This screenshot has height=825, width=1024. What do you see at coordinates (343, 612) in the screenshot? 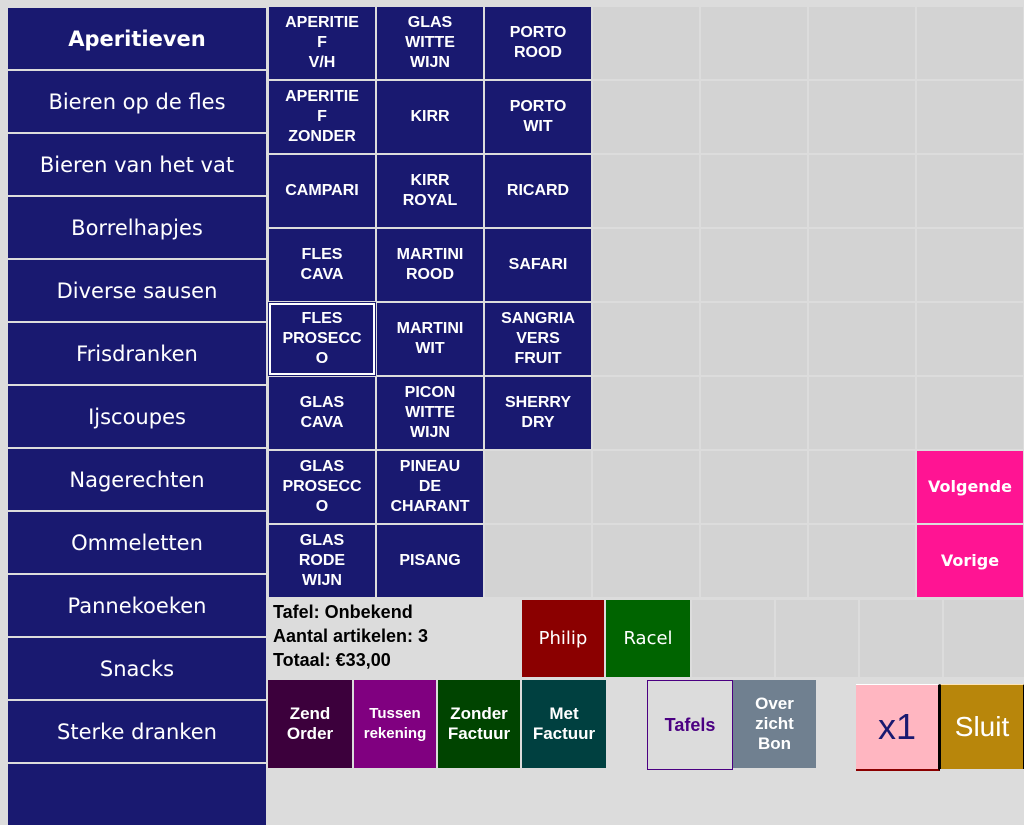
I see `table-label: Tafel: Onbekend` at bounding box center [343, 612].